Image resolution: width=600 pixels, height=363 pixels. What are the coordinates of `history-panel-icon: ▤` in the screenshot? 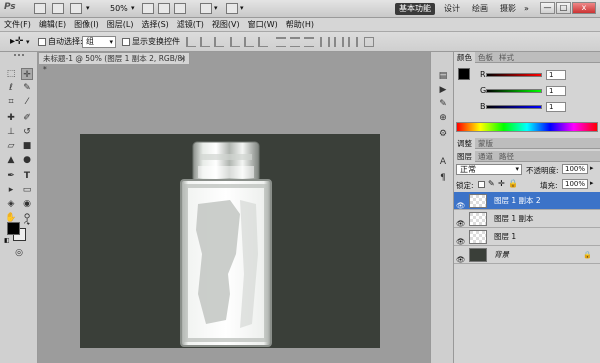 It's located at (443, 76).